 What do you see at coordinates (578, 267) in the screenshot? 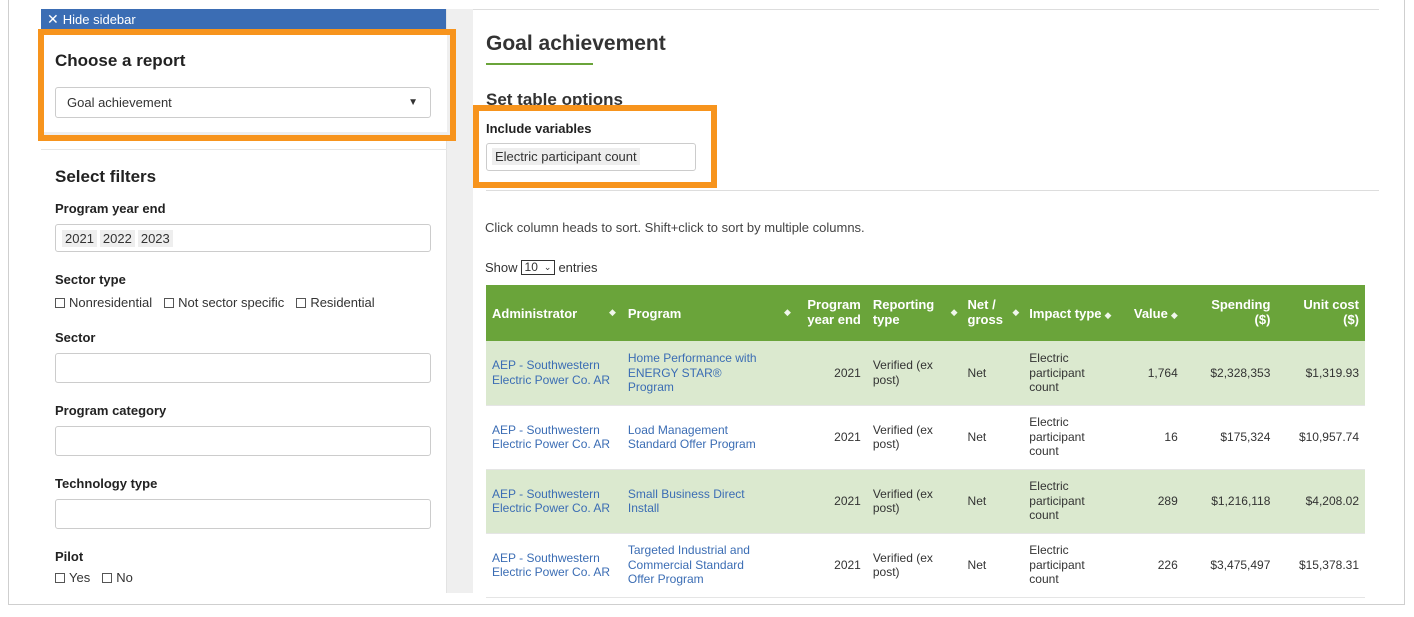
I see `entries-label: entries` at bounding box center [578, 267].